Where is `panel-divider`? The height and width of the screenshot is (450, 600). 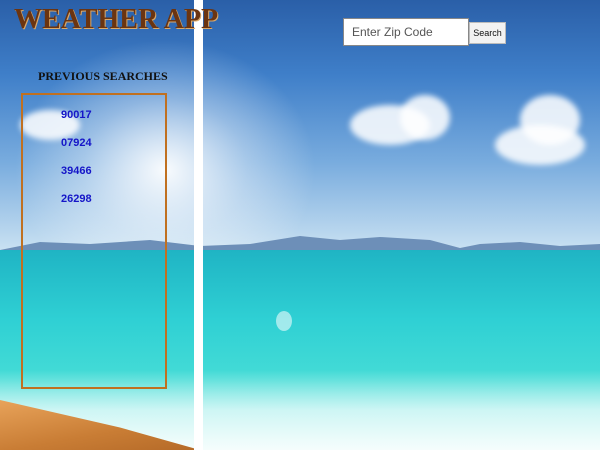 panel-divider is located at coordinates (198, 225).